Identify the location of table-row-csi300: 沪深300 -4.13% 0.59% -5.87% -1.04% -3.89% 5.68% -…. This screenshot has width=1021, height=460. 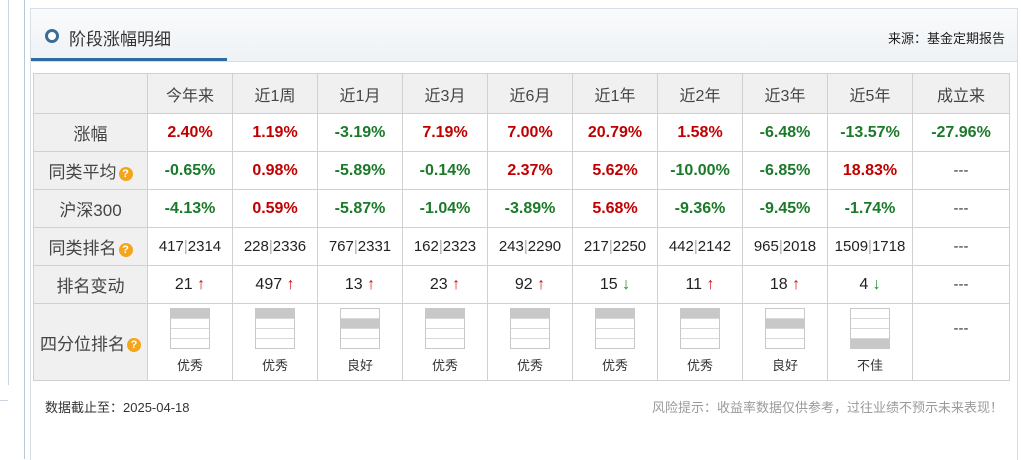
(521, 208).